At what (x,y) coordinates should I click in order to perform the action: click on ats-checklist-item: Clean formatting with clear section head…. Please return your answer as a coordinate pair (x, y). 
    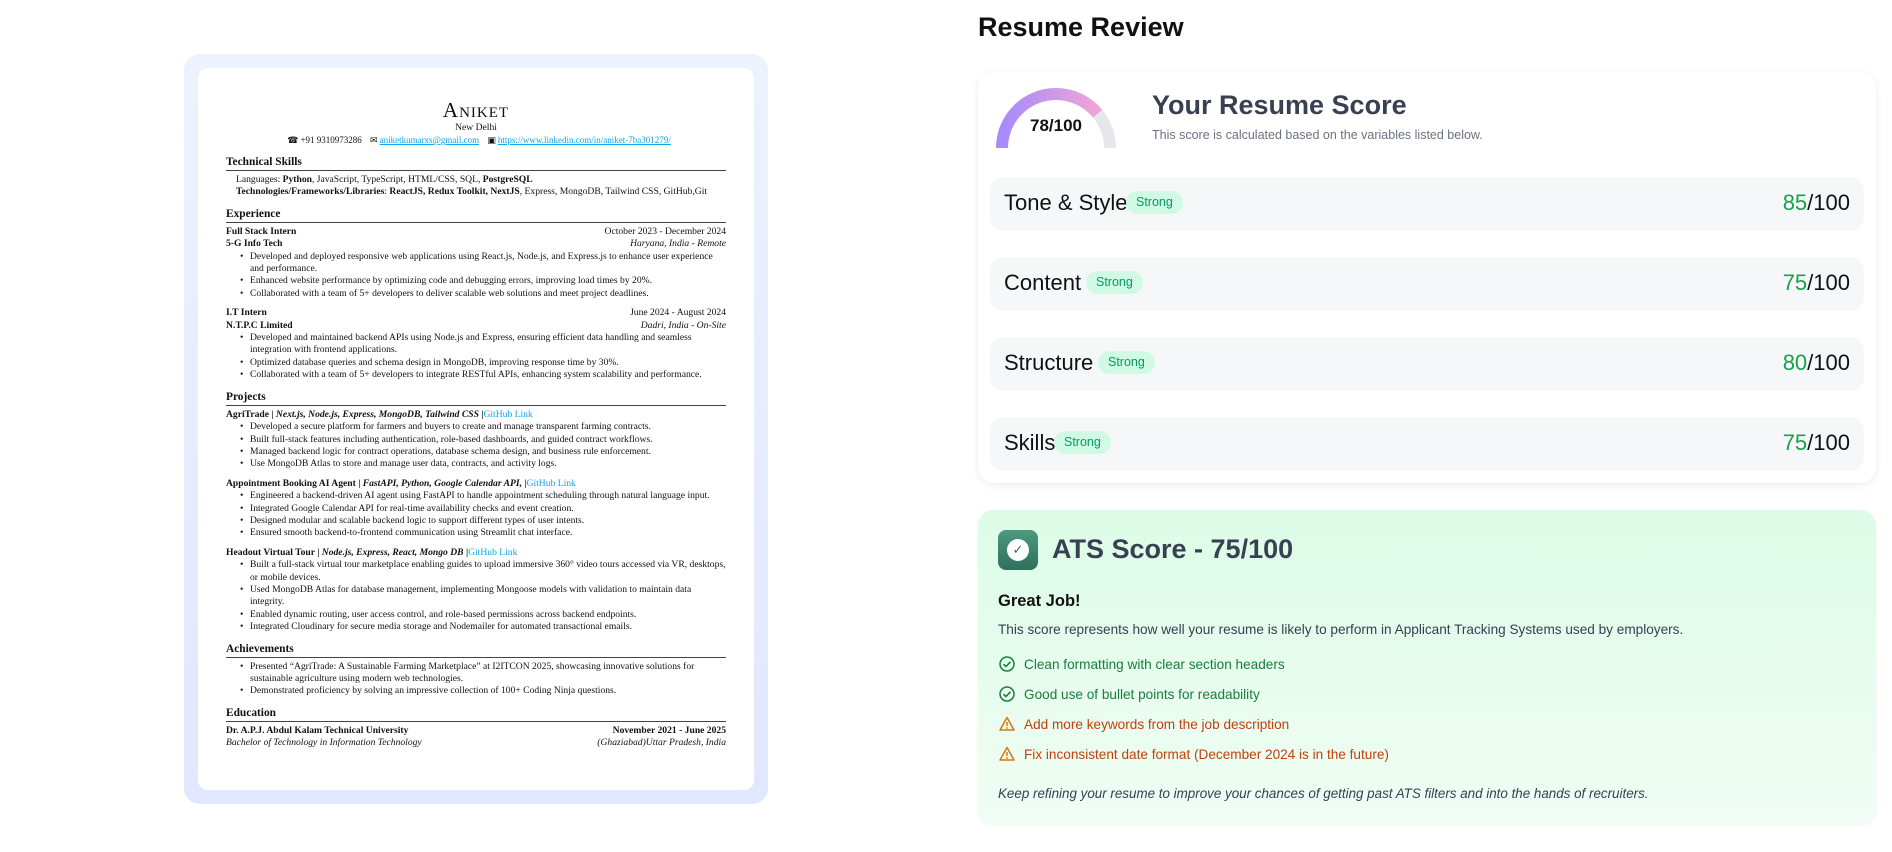
    Looking at the image, I should click on (1141, 664).